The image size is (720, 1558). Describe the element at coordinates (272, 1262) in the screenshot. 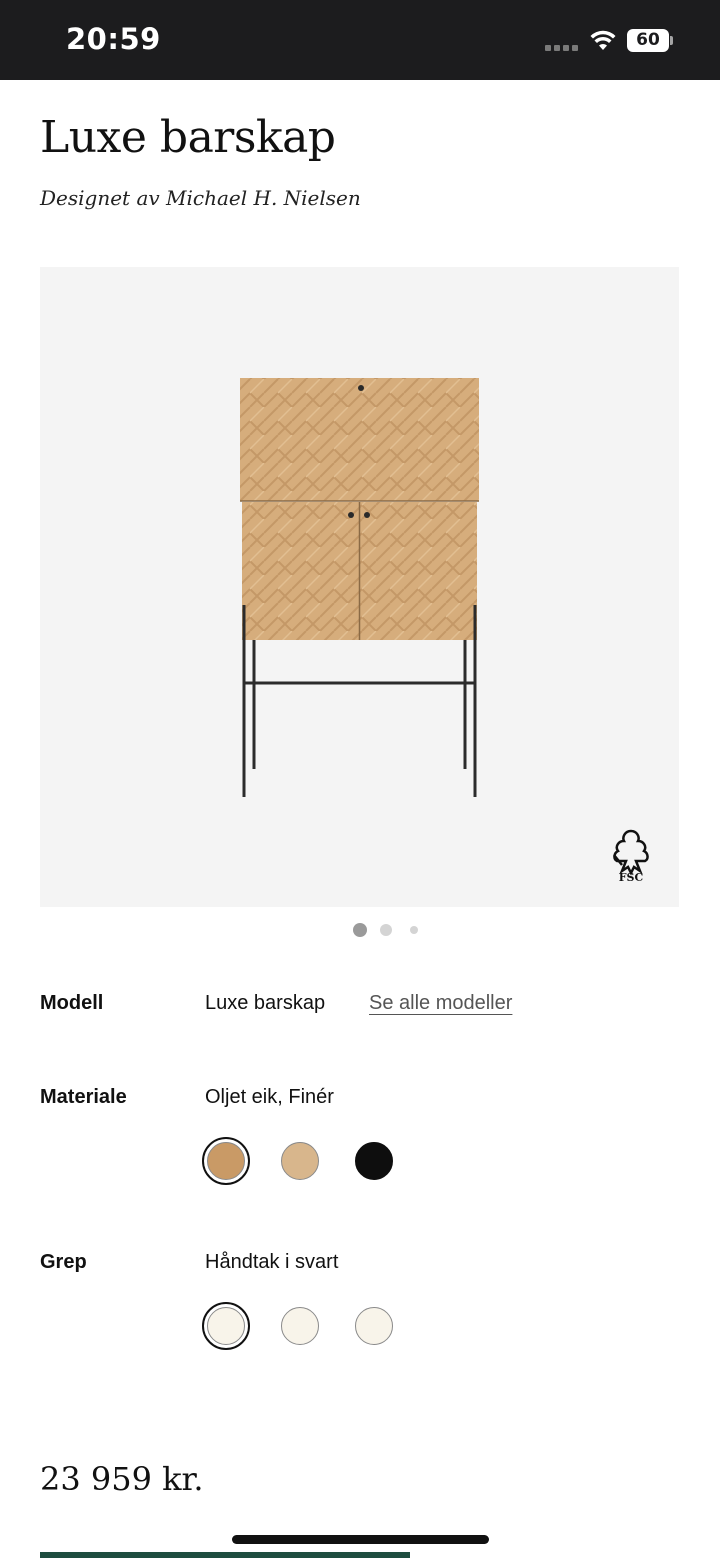

I see `handle-value: Håndtak i svart` at that location.